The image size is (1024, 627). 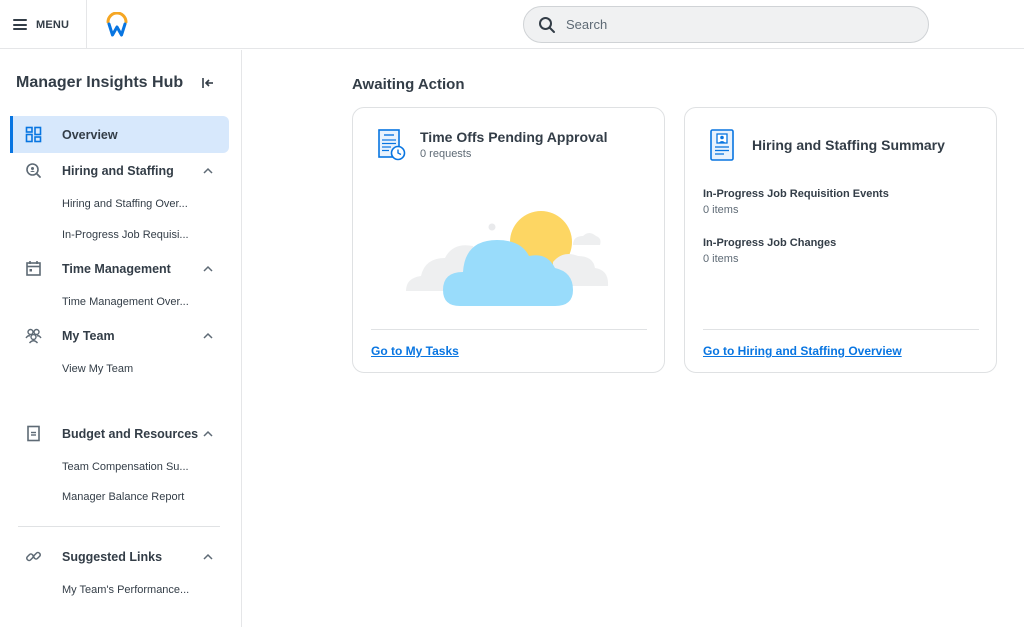 What do you see at coordinates (88, 335) in the screenshot?
I see `sidebar-item-label: My Team` at bounding box center [88, 335].